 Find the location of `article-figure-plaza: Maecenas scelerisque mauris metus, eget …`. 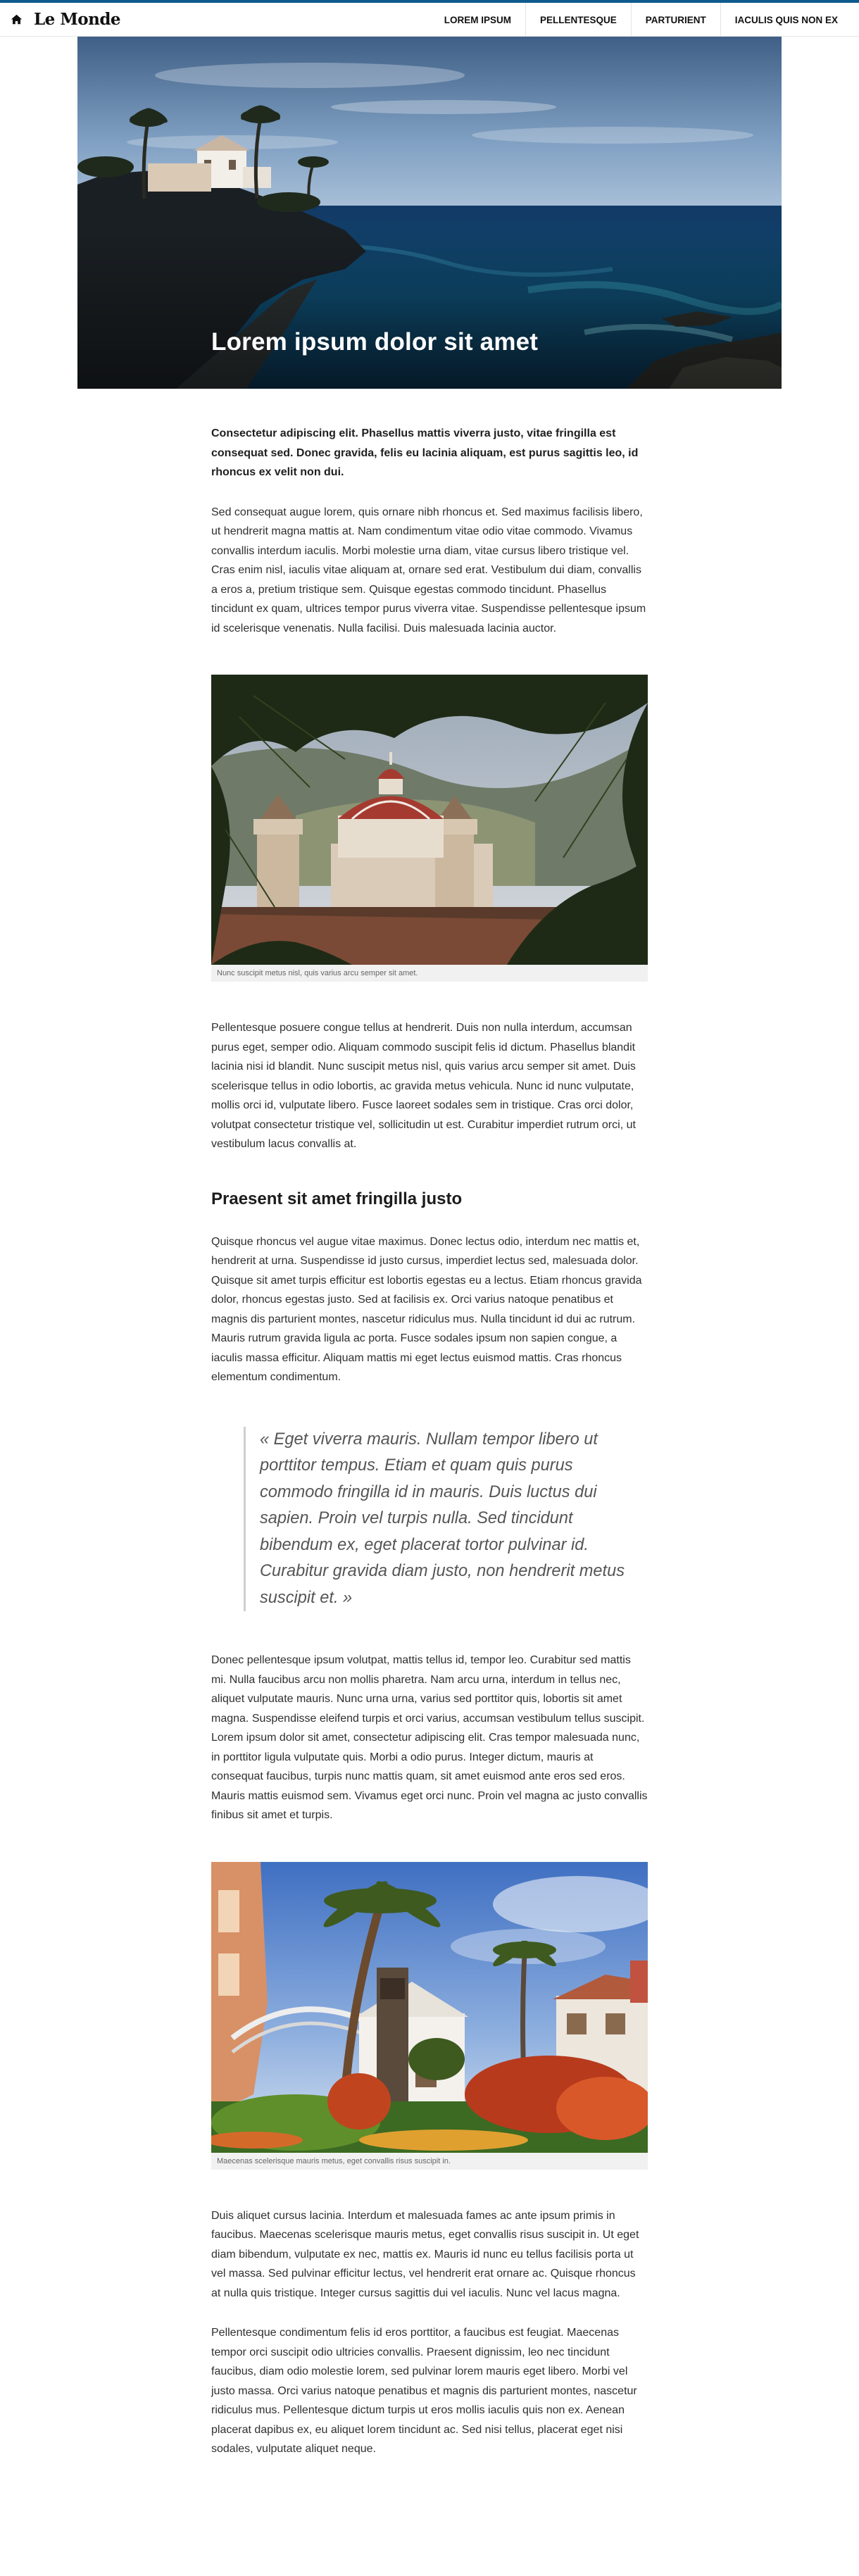

article-figure-plaza: Maecenas scelerisque mauris metus, eget … is located at coordinates (429, 2015).